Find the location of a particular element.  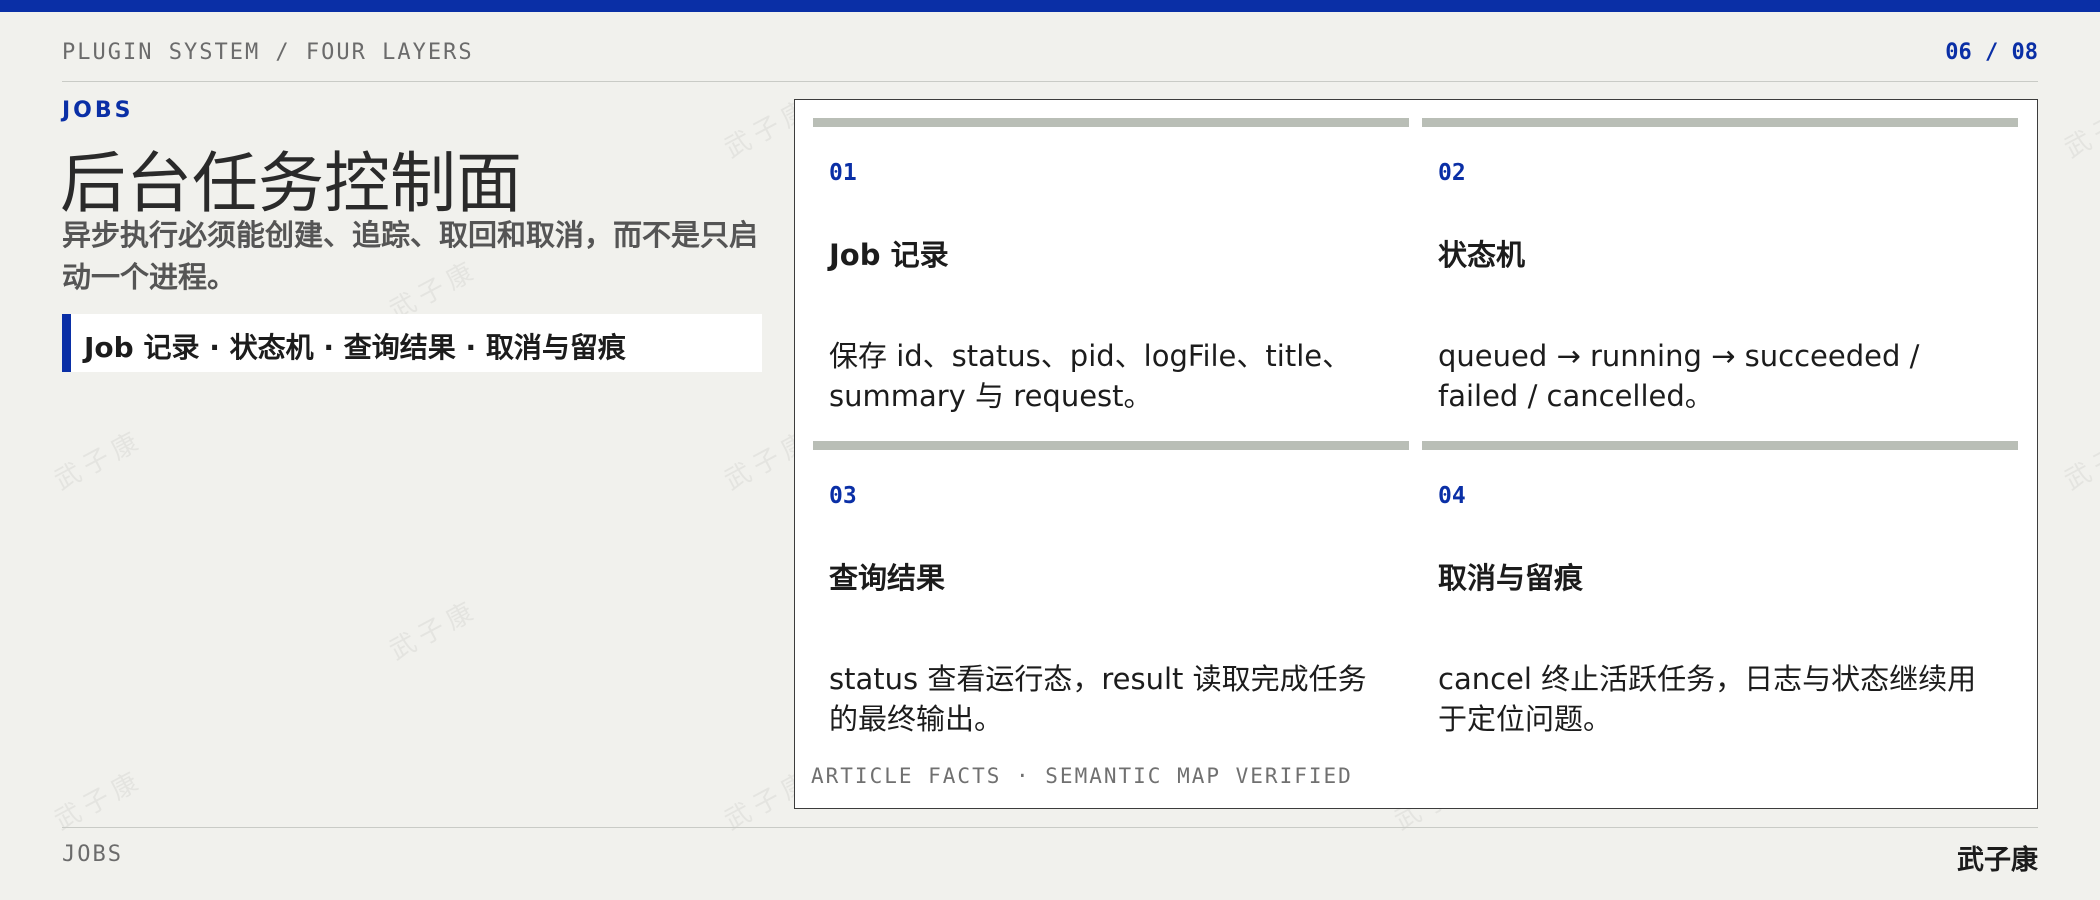

footer-author: 武子康 is located at coordinates (1997, 860).